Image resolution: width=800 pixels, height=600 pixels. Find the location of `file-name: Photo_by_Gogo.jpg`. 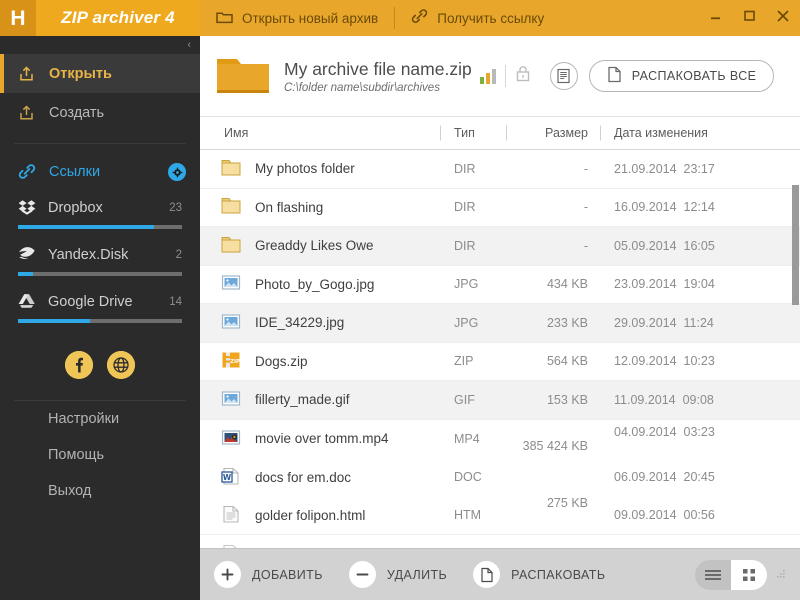

file-name: Photo_by_Gogo.jpg is located at coordinates (315, 284).